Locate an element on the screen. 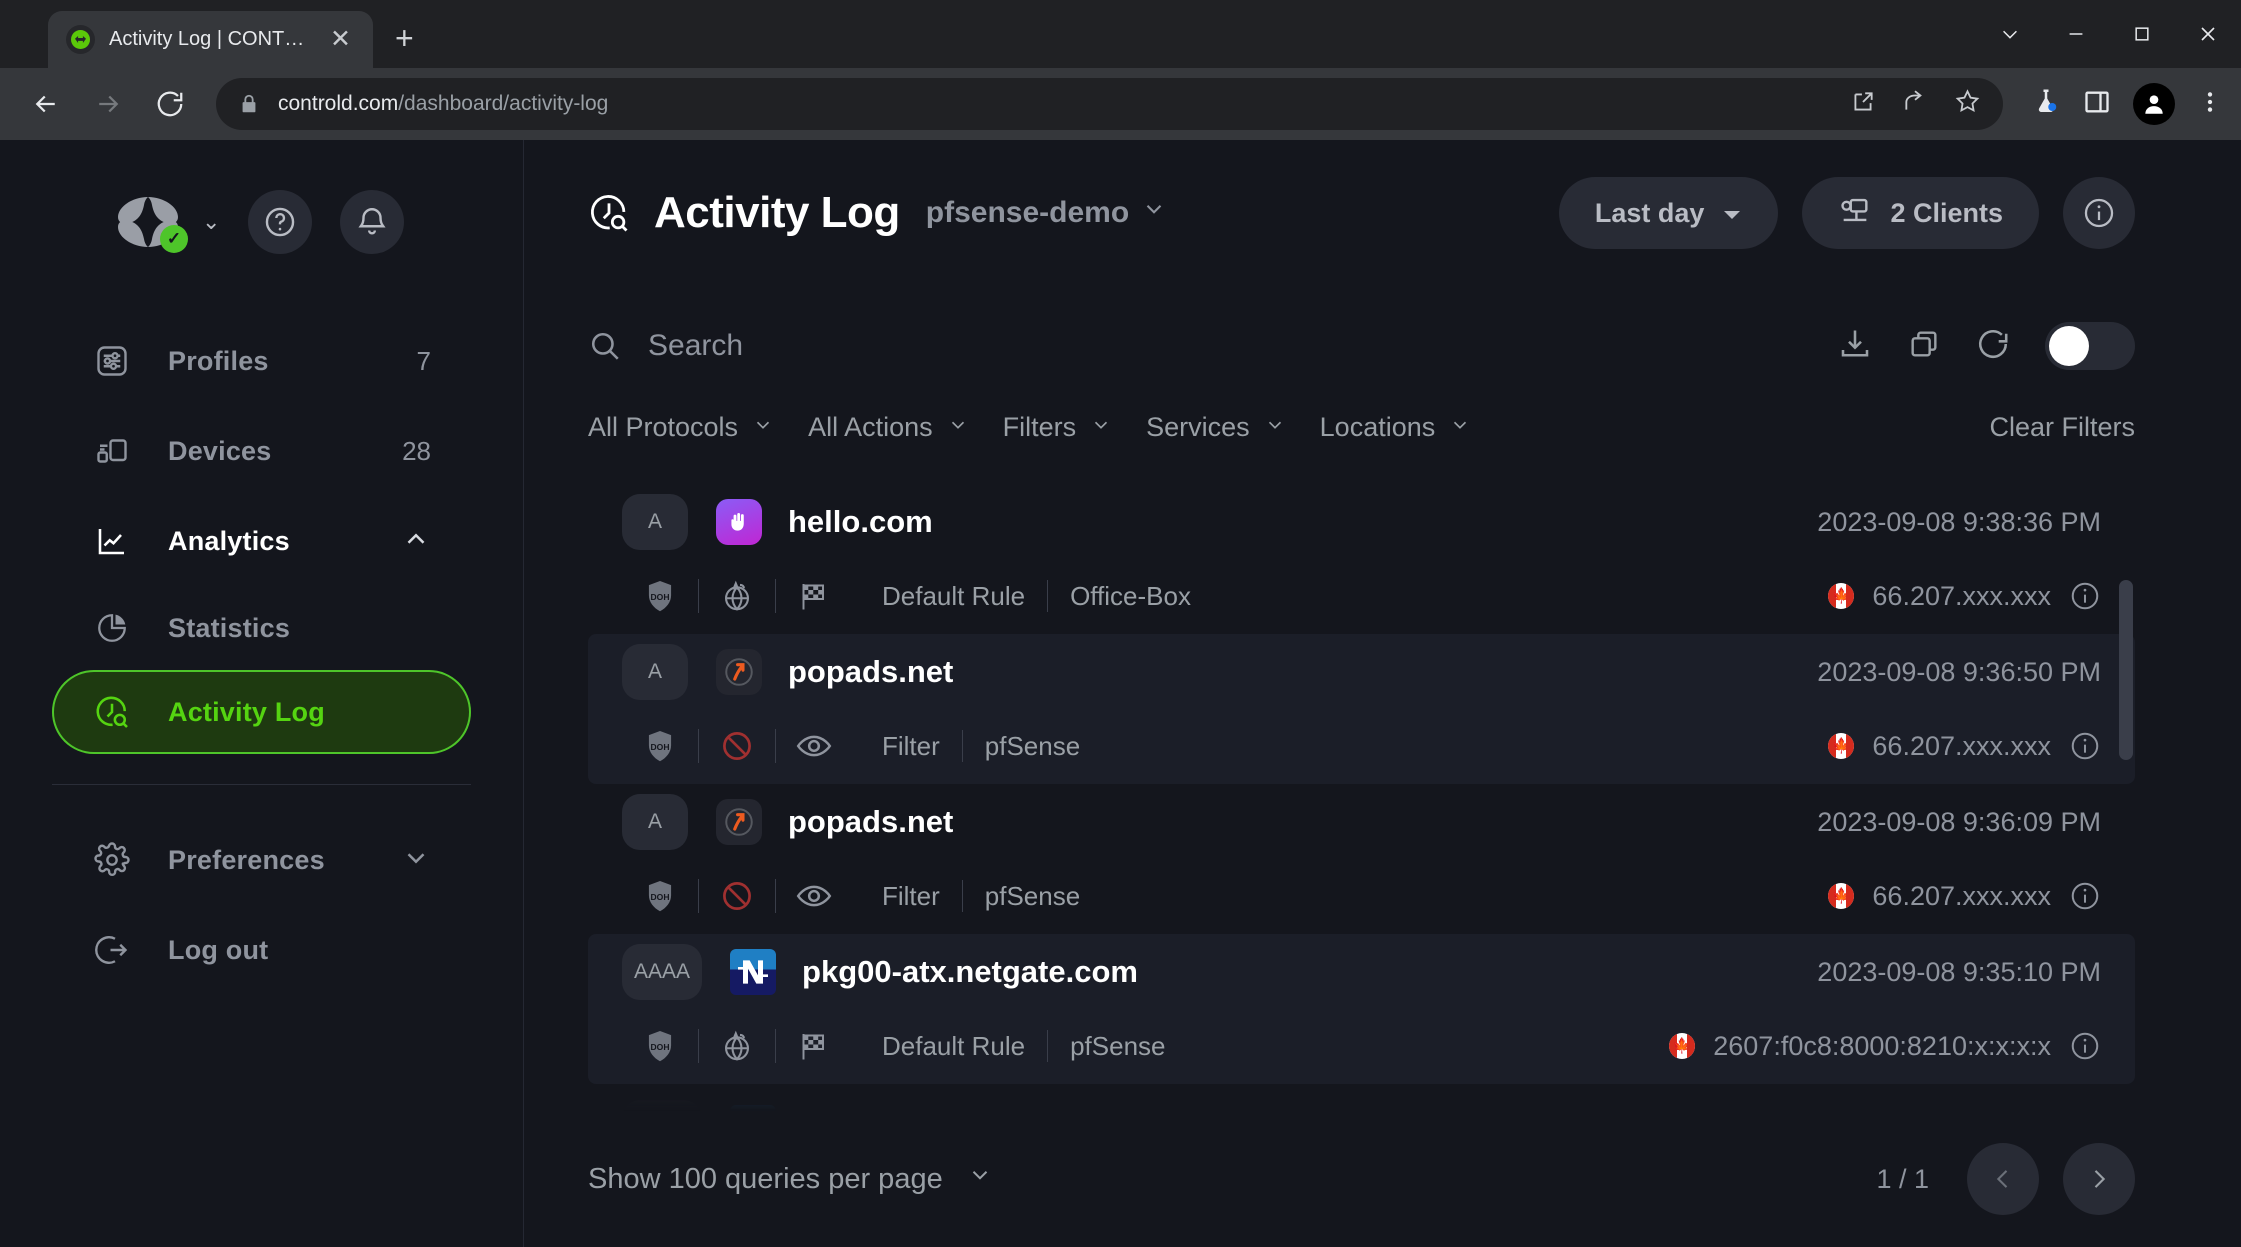 The height and width of the screenshot is (1247, 2241). sidebar-top: ✓ ⌄ is located at coordinates (261, 222).